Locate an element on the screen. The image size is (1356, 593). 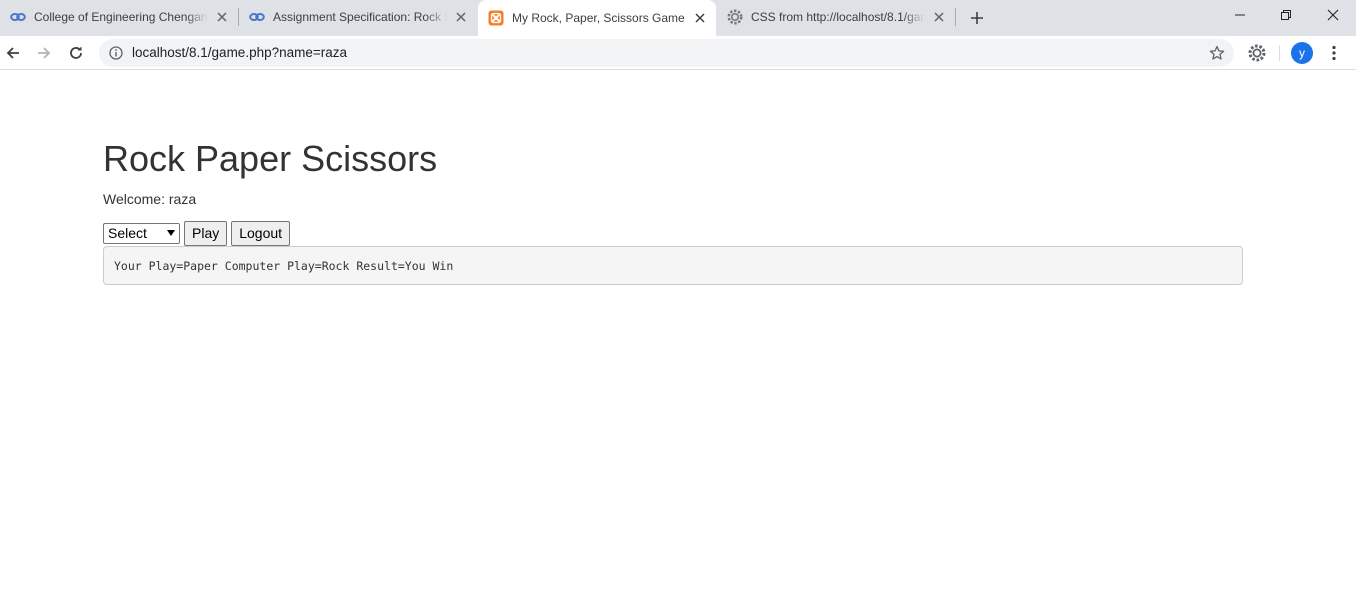
page-title: Rock Paper Scissors is located at coordinates (270, 158).